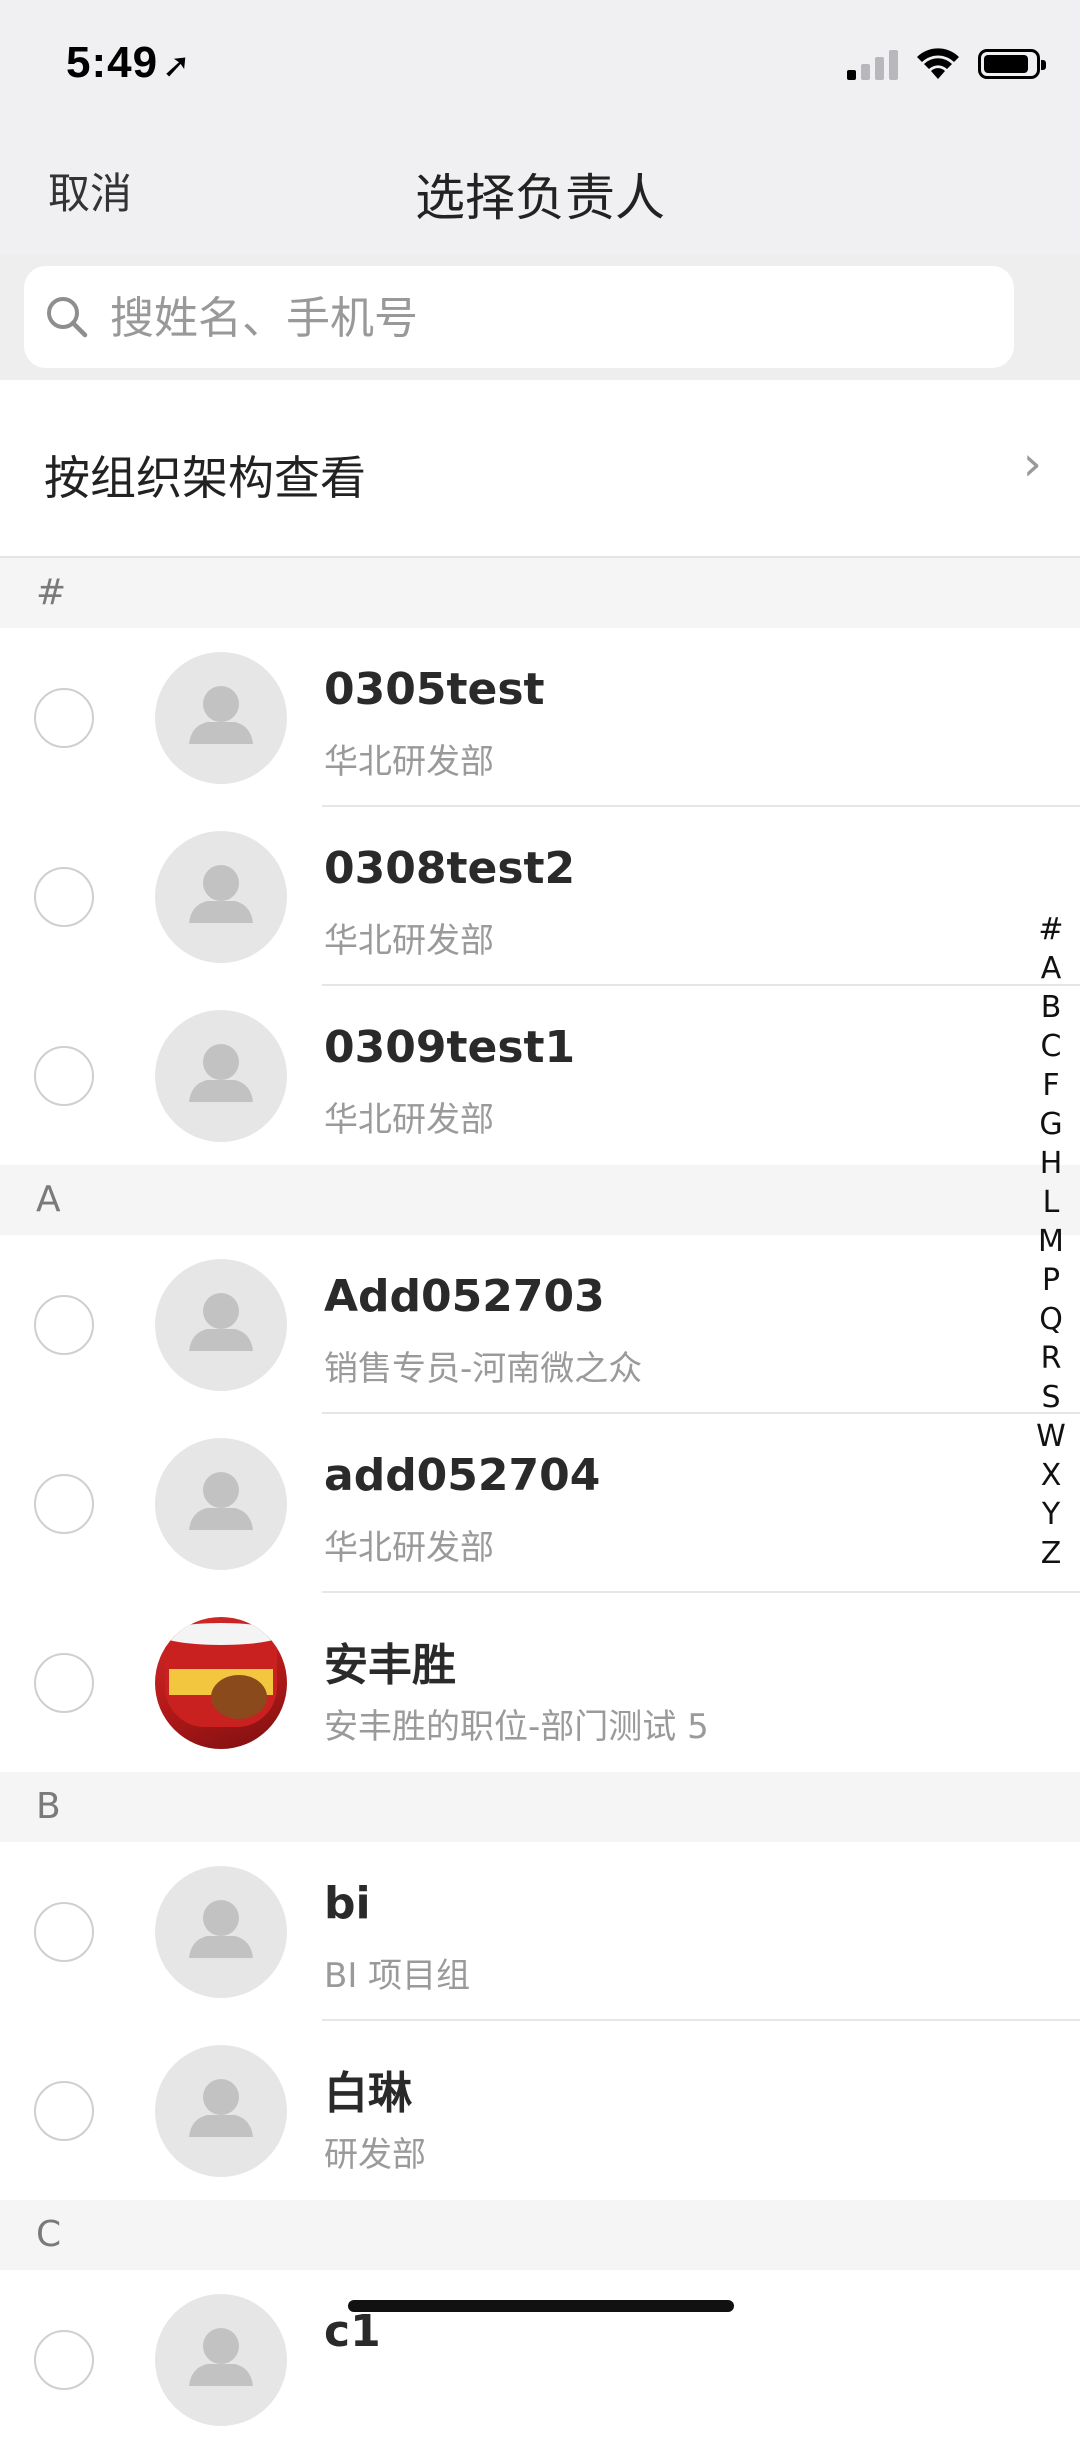 The height and width of the screenshot is (2449, 1080). What do you see at coordinates (1051, 1514) in the screenshot?
I see `index-letter: Y` at bounding box center [1051, 1514].